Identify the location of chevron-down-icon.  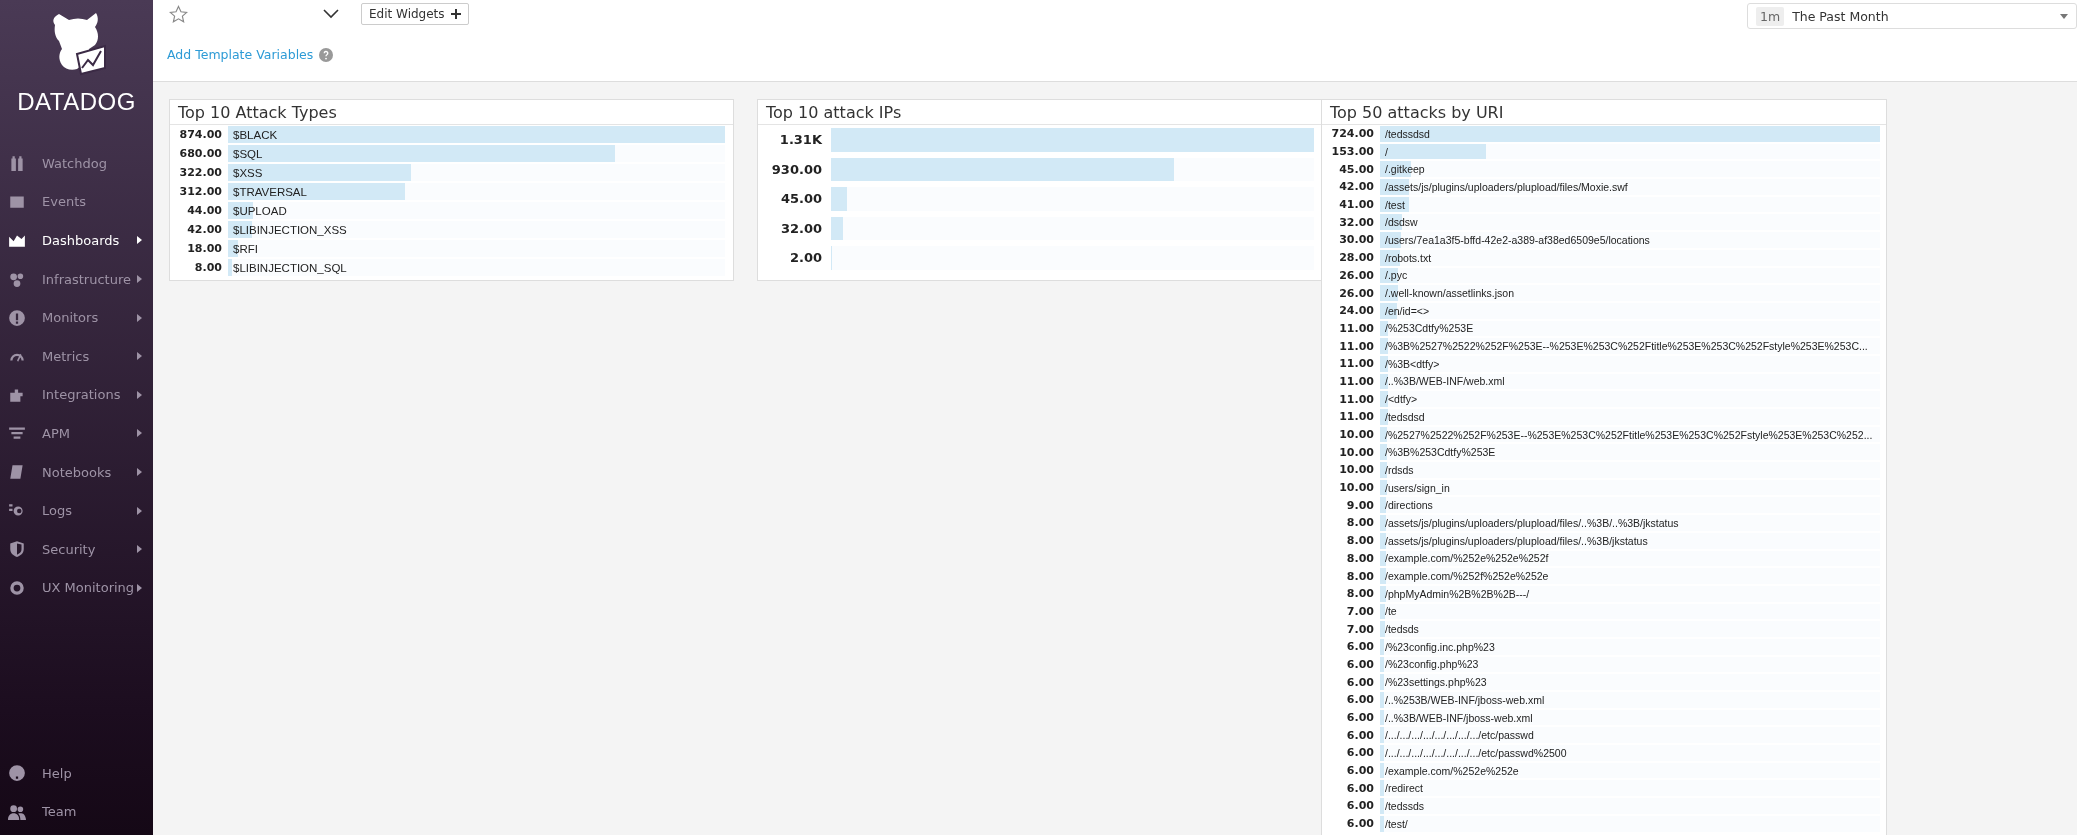
(331, 14).